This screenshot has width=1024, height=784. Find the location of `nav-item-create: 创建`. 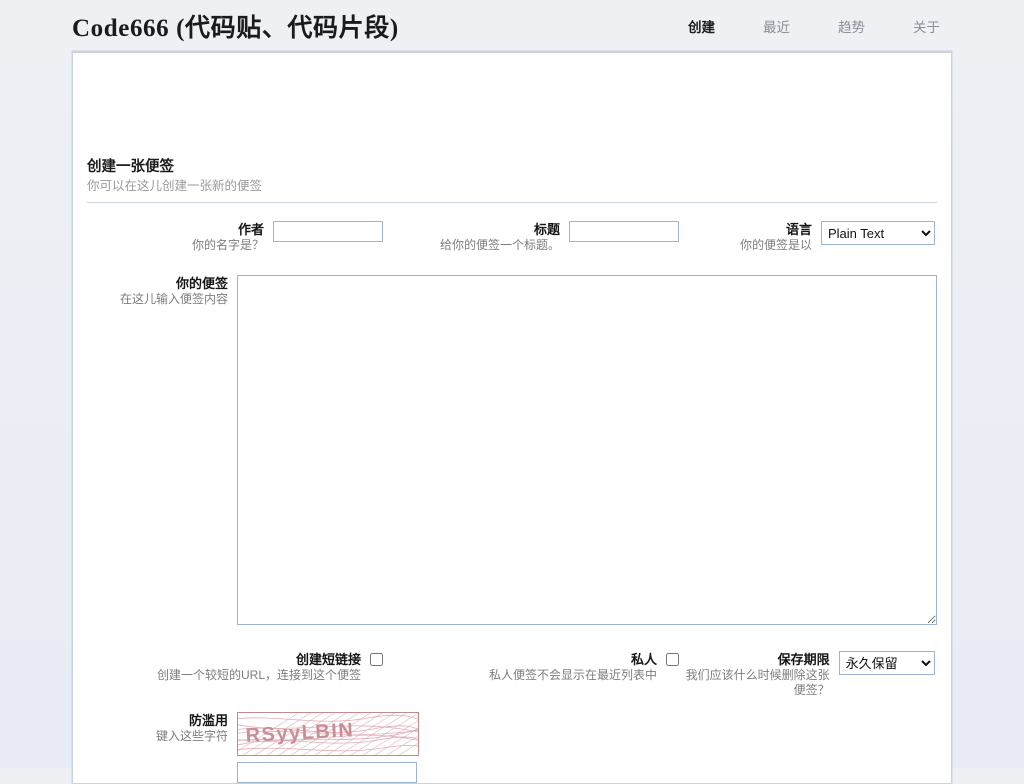

nav-item-create: 创建 is located at coordinates (701, 26).